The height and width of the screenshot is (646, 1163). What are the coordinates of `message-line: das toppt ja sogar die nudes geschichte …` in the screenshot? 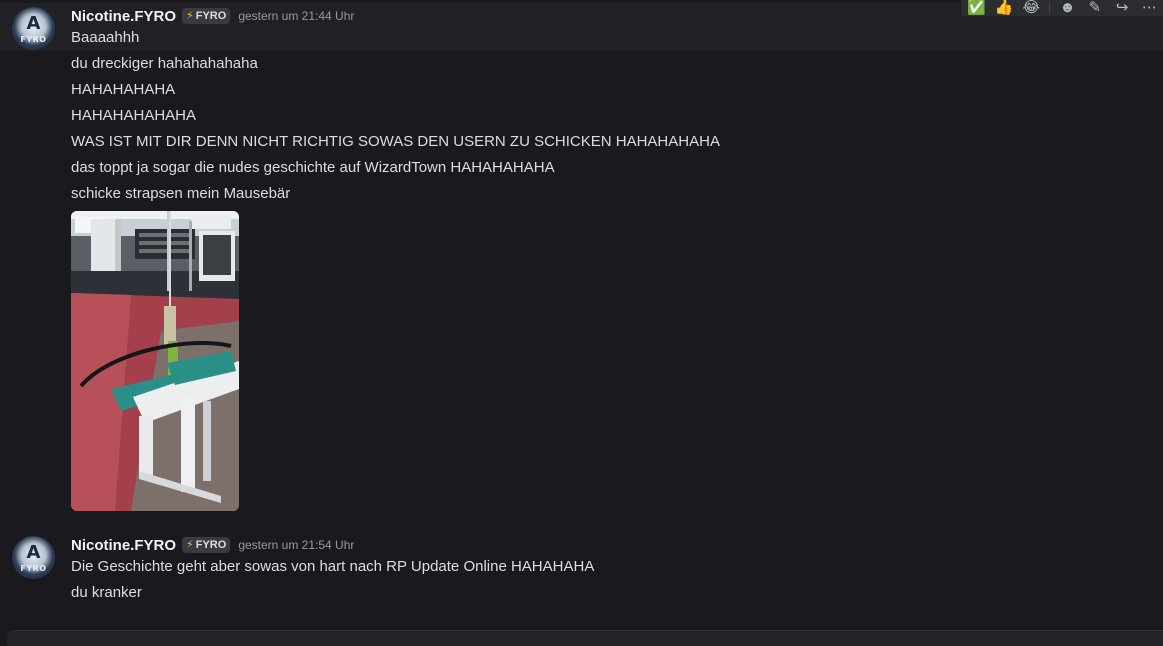 It's located at (313, 167).